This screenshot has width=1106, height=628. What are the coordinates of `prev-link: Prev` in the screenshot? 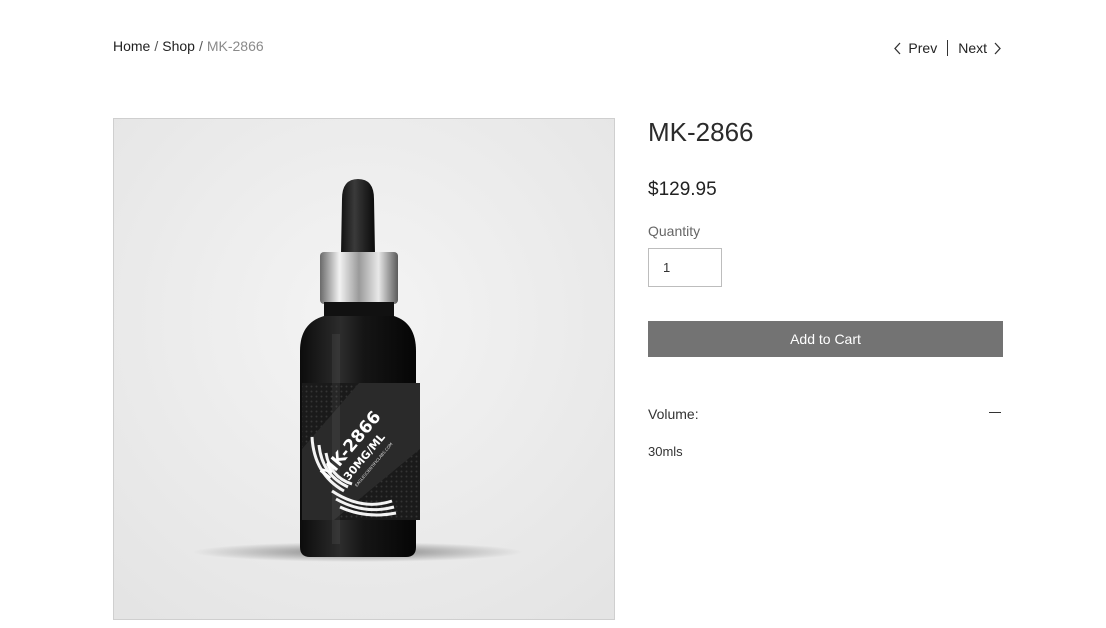 It's located at (915, 48).